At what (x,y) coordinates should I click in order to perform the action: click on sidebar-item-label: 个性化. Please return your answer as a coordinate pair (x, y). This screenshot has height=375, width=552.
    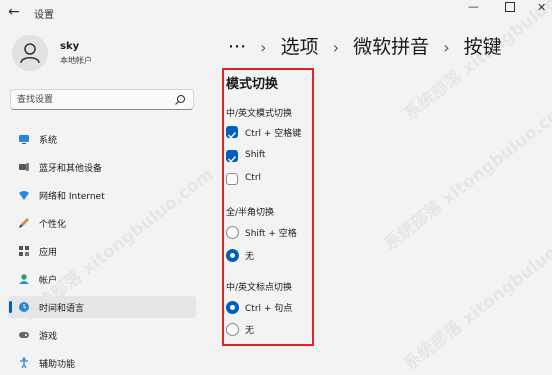
    Looking at the image, I should click on (53, 225).